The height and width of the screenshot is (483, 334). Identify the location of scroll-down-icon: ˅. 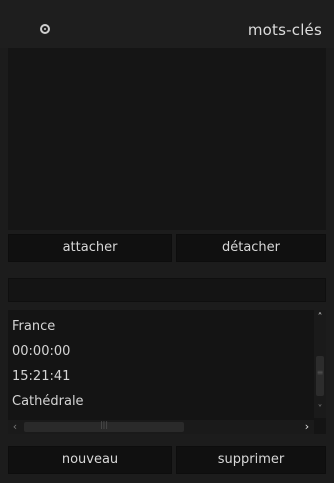
(320, 410).